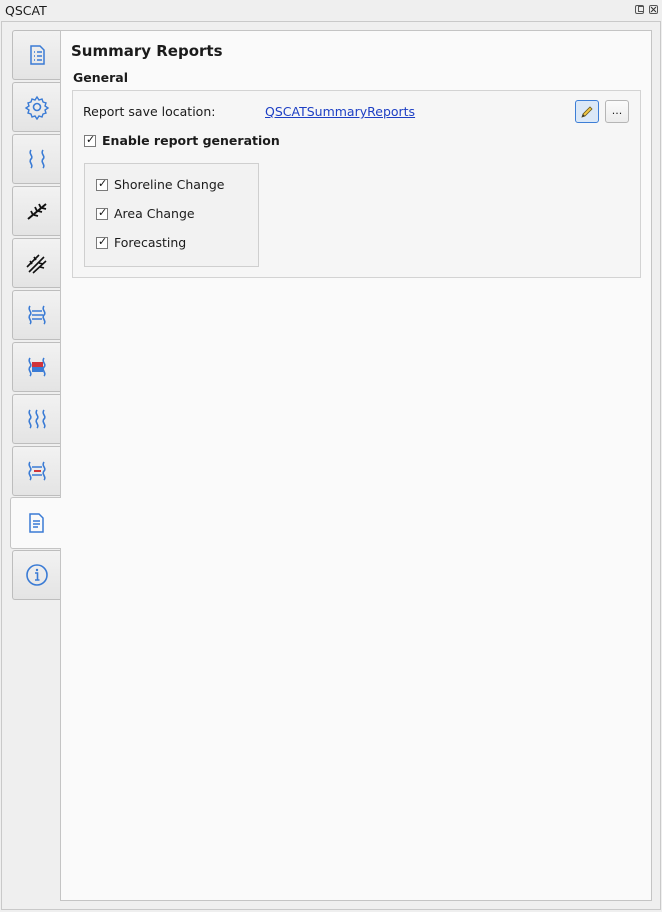 This screenshot has width=662, height=912. I want to click on multi-transects-icon, so click(36, 264).